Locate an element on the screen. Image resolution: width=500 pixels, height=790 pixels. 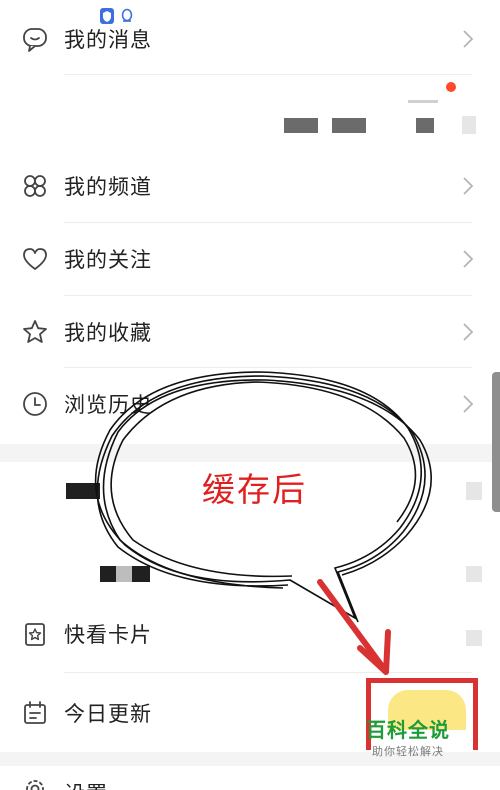
watermark-subtitle: 助你轻松解决 is located at coordinates (408, 751).